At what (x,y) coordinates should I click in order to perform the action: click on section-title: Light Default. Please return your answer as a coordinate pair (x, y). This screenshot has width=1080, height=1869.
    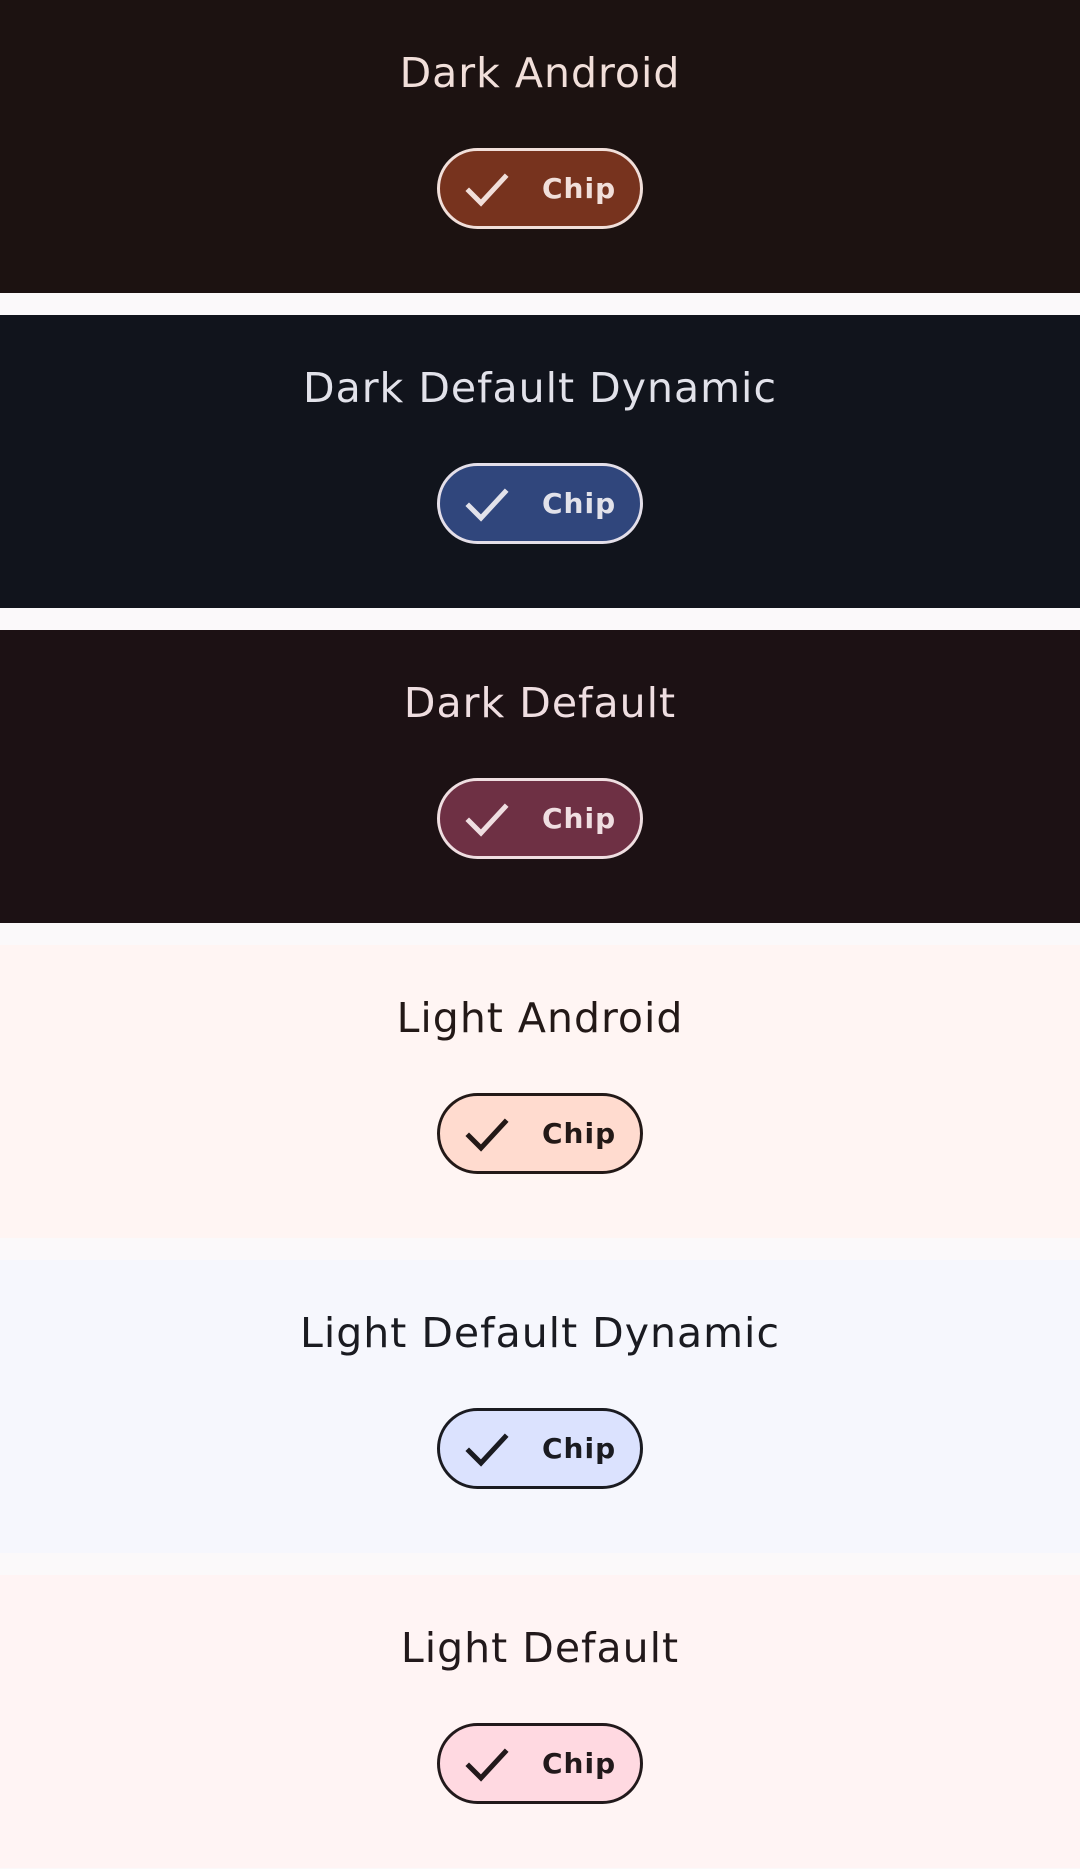
    Looking at the image, I should click on (540, 1648).